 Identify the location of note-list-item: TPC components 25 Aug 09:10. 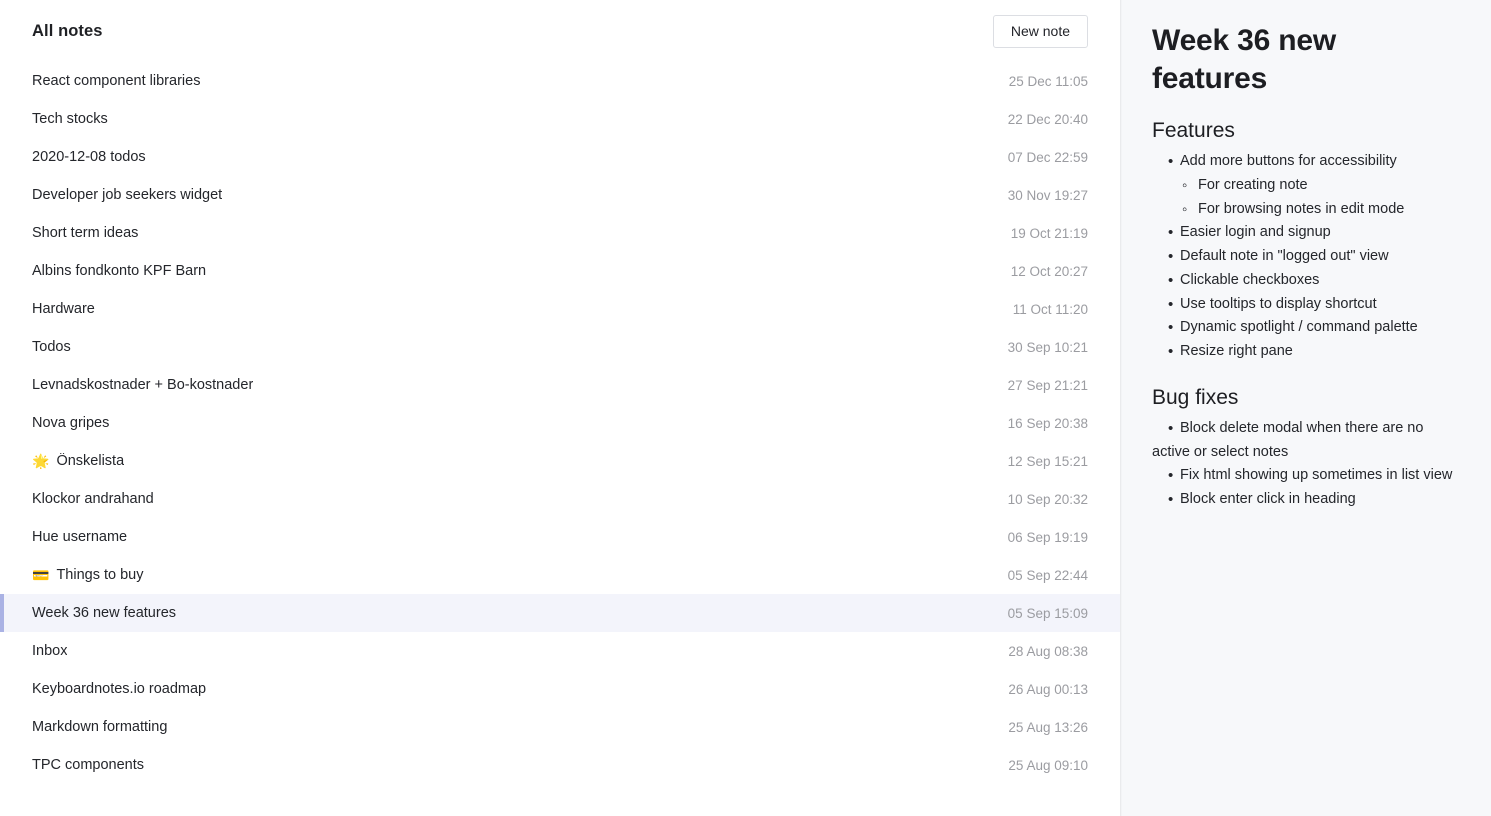
(560, 765).